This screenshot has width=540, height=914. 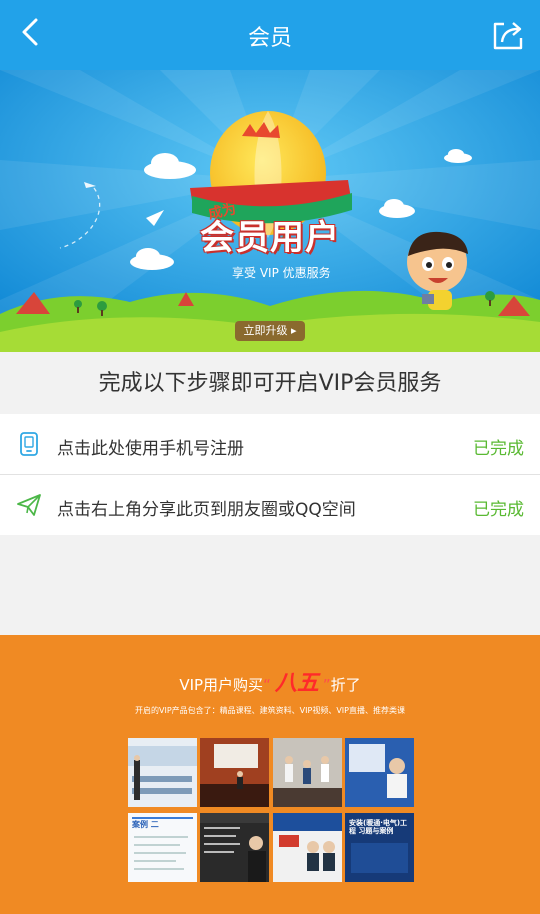 What do you see at coordinates (206, 510) in the screenshot?
I see `task-label: 点击右上角分享此页到朋友圈或QQ空间` at bounding box center [206, 510].